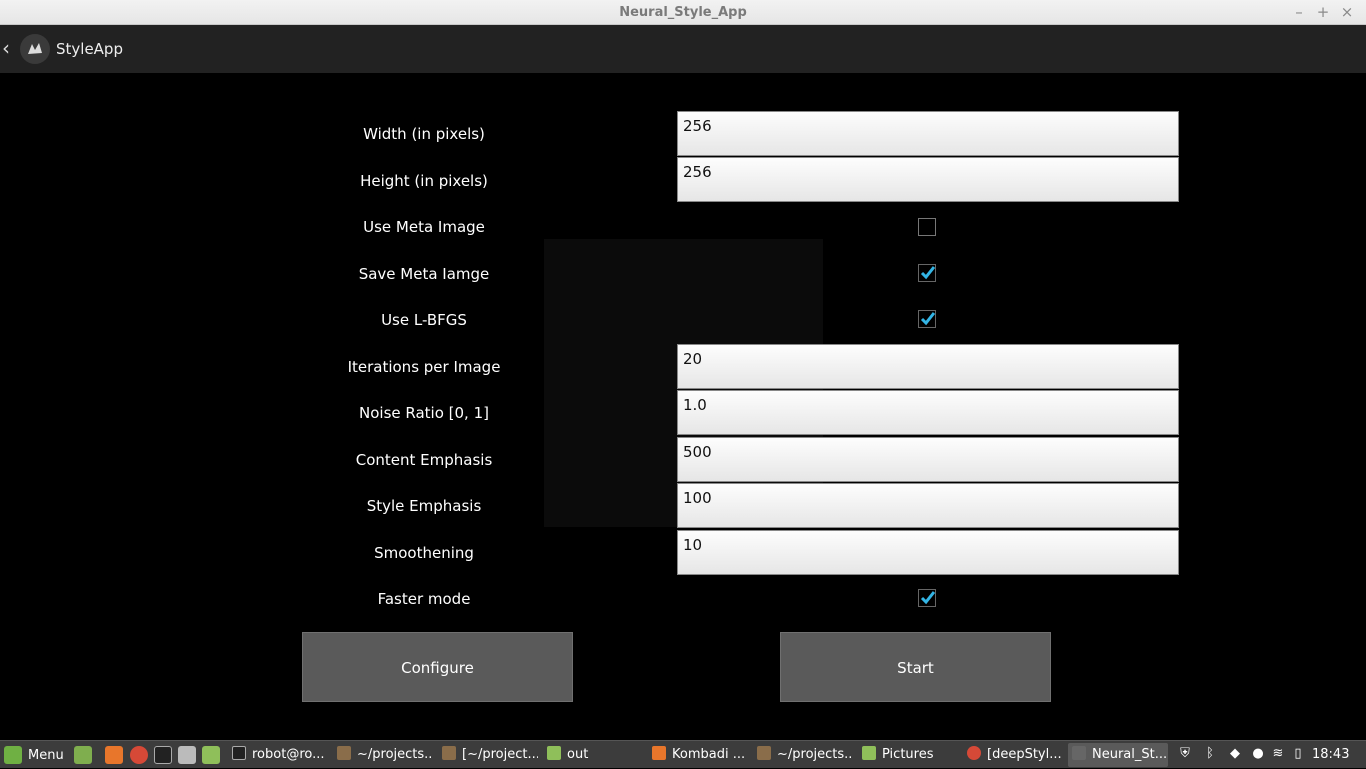 The image size is (1366, 769). I want to click on save-meta-image-checkbox, so click(927, 273).